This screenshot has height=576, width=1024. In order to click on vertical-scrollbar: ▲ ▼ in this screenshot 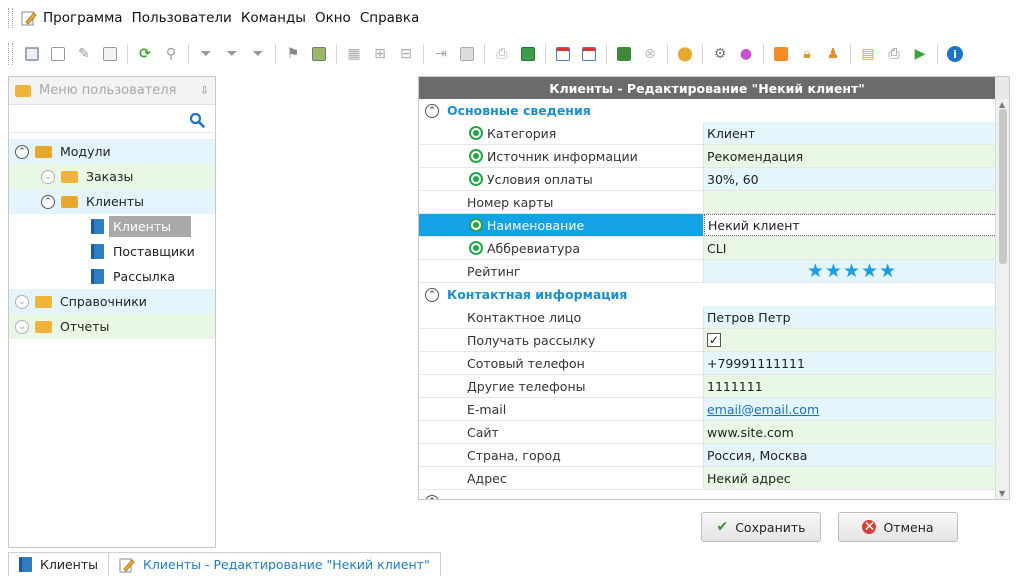, I will do `click(1002, 299)`.